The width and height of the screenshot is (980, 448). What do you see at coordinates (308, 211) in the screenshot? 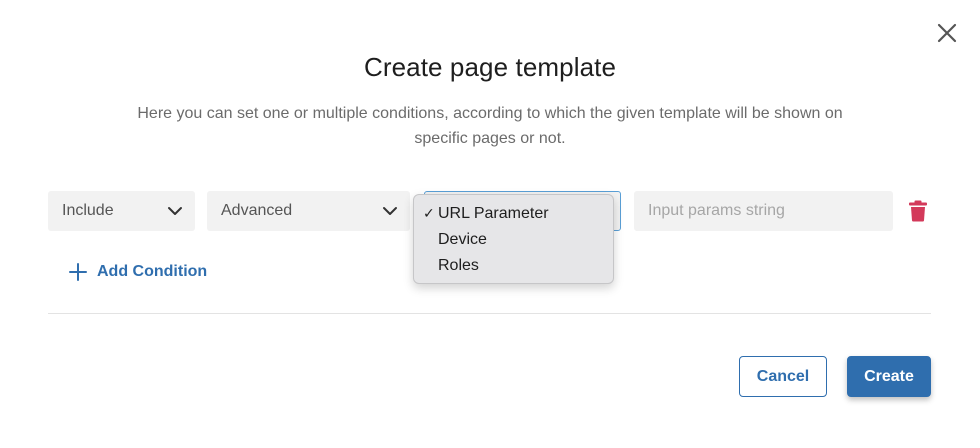
I see `condition-type-select: Advanced` at bounding box center [308, 211].